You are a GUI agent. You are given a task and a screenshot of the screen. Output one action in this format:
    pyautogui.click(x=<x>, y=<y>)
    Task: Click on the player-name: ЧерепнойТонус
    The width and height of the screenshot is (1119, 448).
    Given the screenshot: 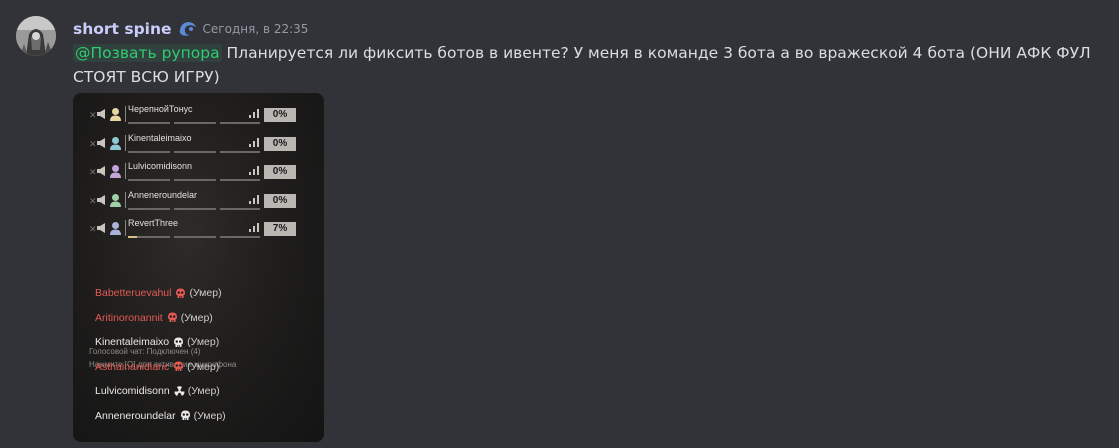 What is the action you would take?
    pyautogui.click(x=160, y=109)
    